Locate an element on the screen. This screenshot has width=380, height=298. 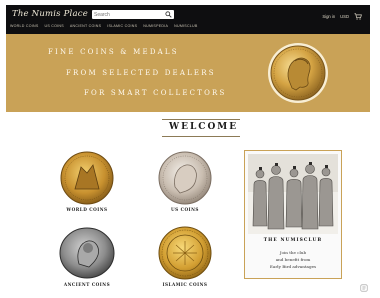
us-coin-icon is located at coordinates (185, 178).